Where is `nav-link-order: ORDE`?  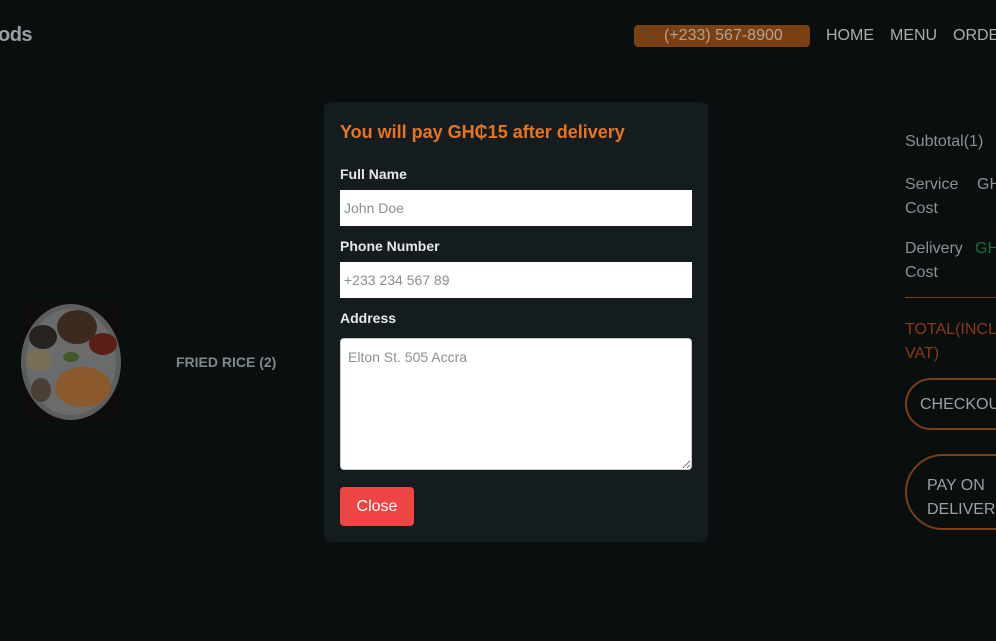
nav-link-order: ORDE is located at coordinates (974, 36).